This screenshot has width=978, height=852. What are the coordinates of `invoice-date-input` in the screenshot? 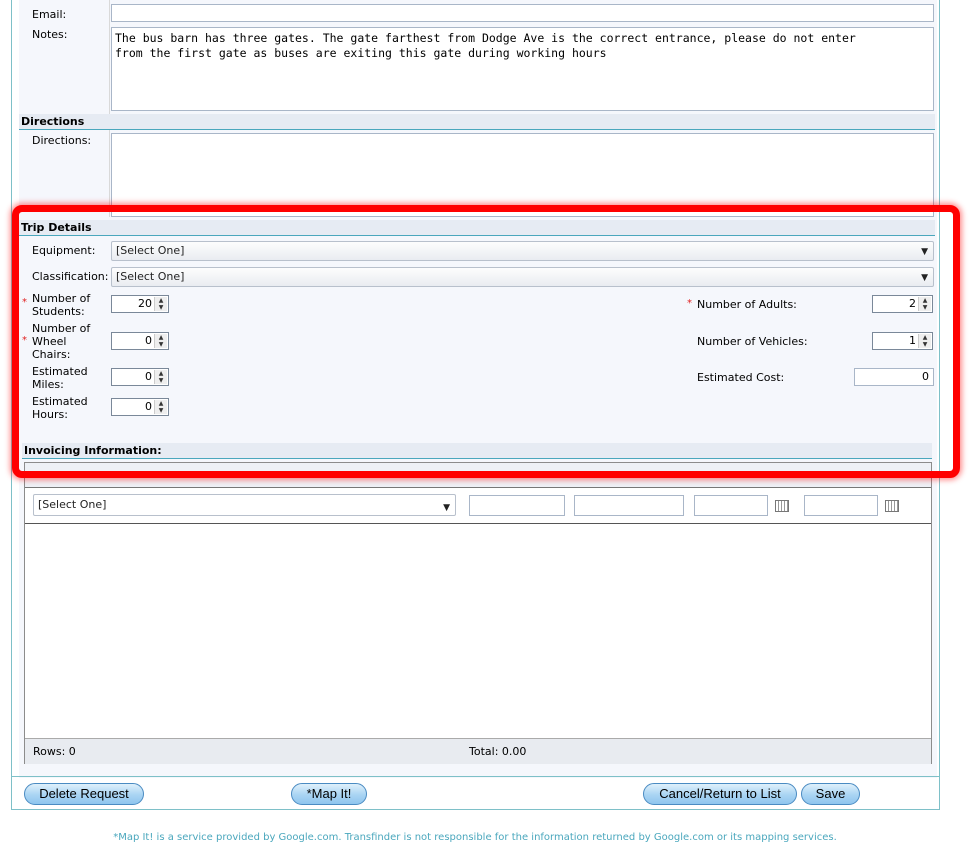 It's located at (731, 505).